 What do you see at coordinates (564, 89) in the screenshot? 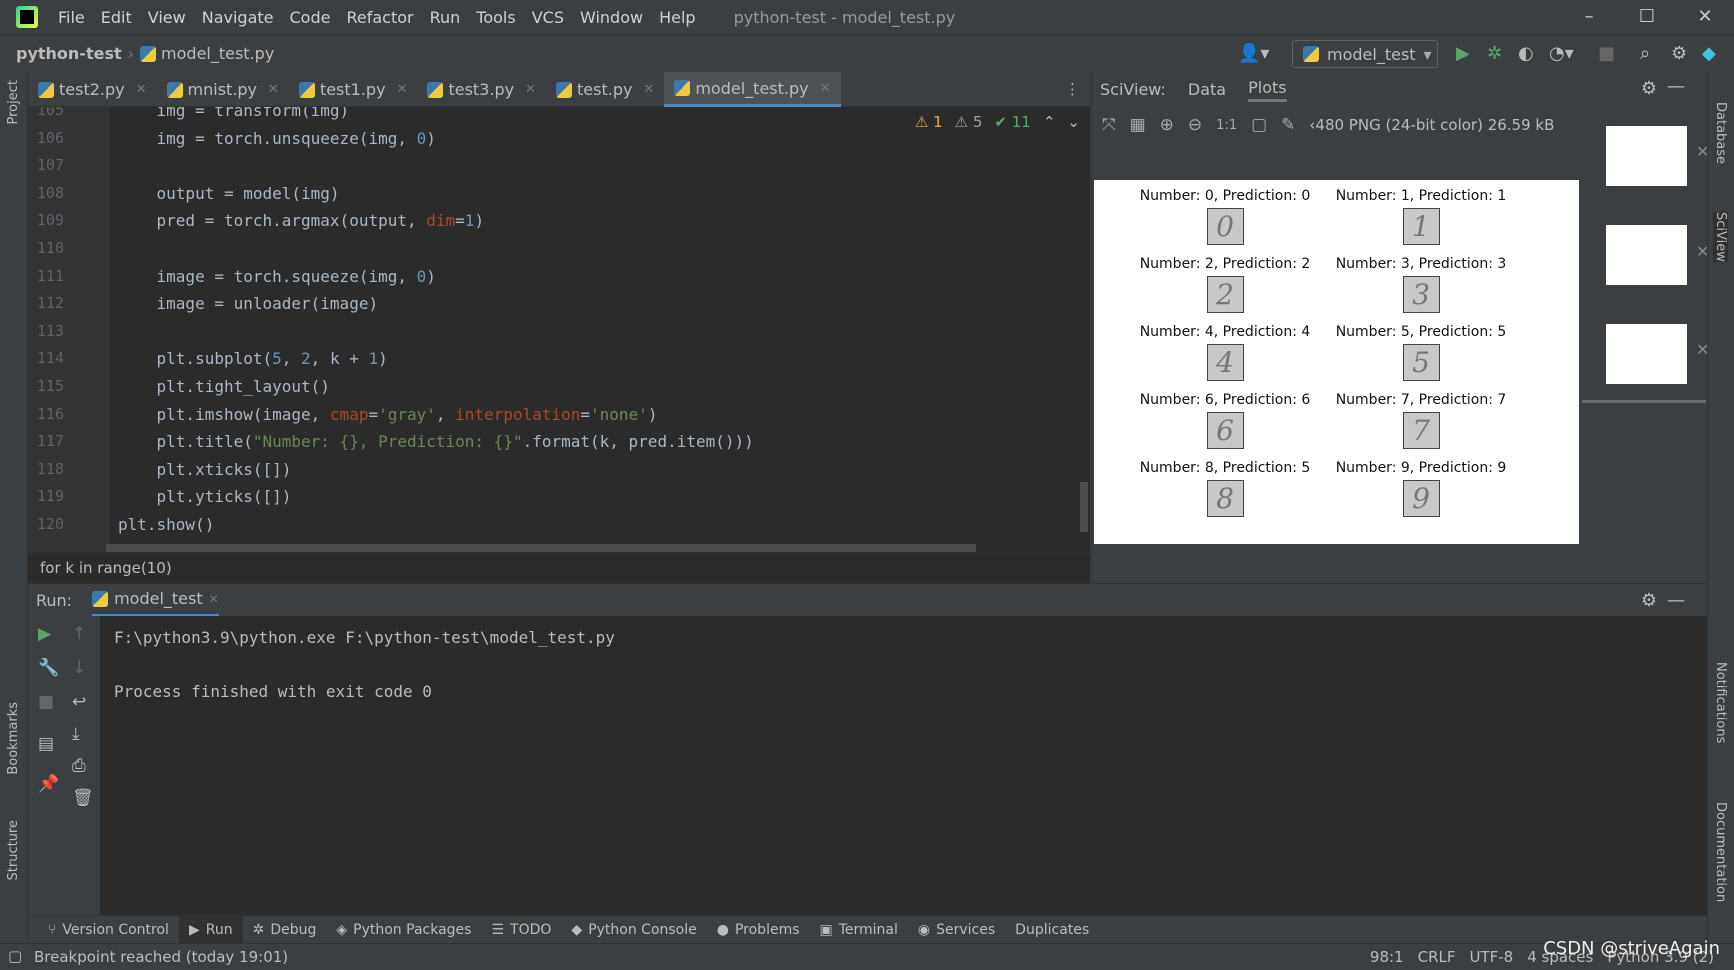
I see `python-file-icon` at bounding box center [564, 89].